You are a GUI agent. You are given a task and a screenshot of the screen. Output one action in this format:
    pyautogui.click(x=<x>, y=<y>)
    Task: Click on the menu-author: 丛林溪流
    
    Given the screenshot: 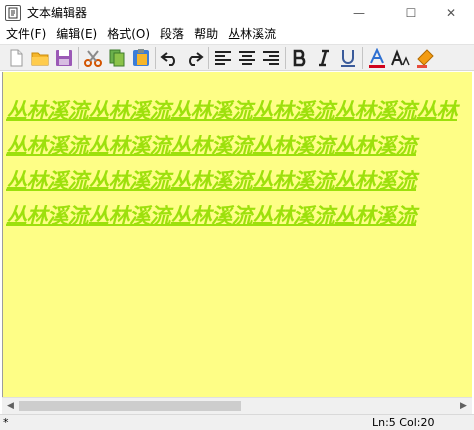 What is the action you would take?
    pyautogui.click(x=252, y=34)
    